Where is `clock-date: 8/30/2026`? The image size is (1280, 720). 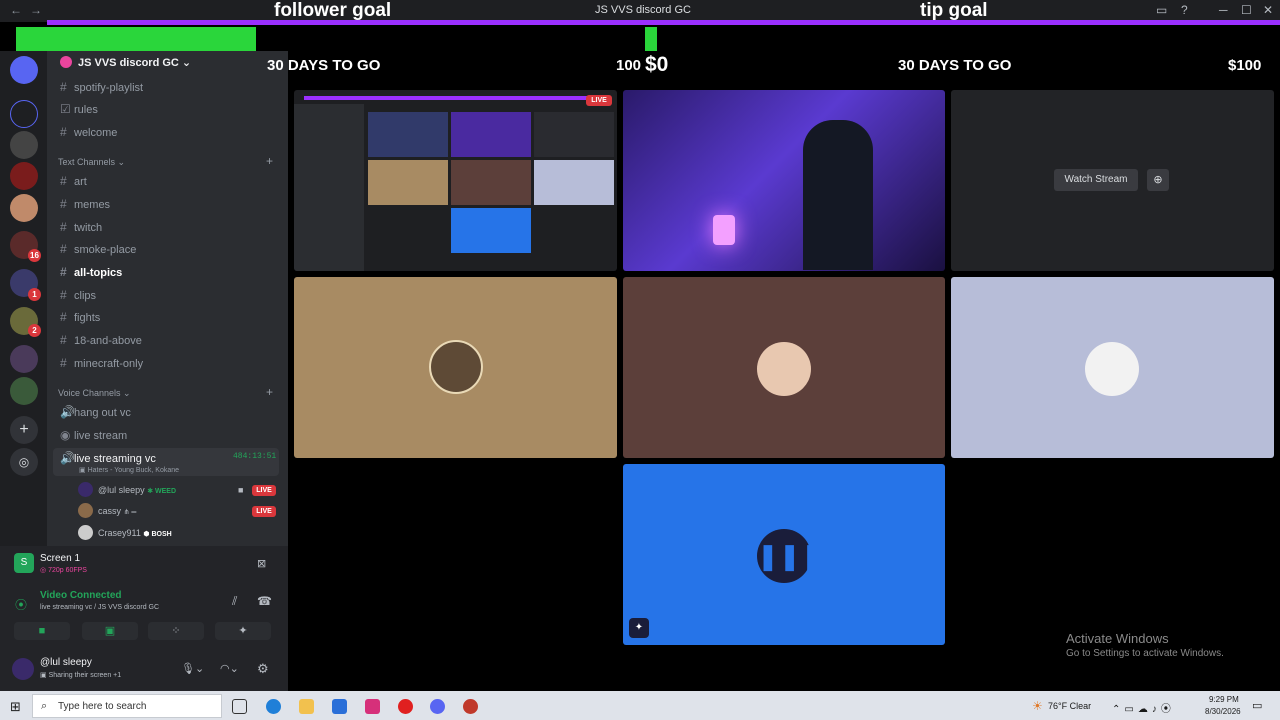 clock-date: 8/30/2026 is located at coordinates (1223, 711).